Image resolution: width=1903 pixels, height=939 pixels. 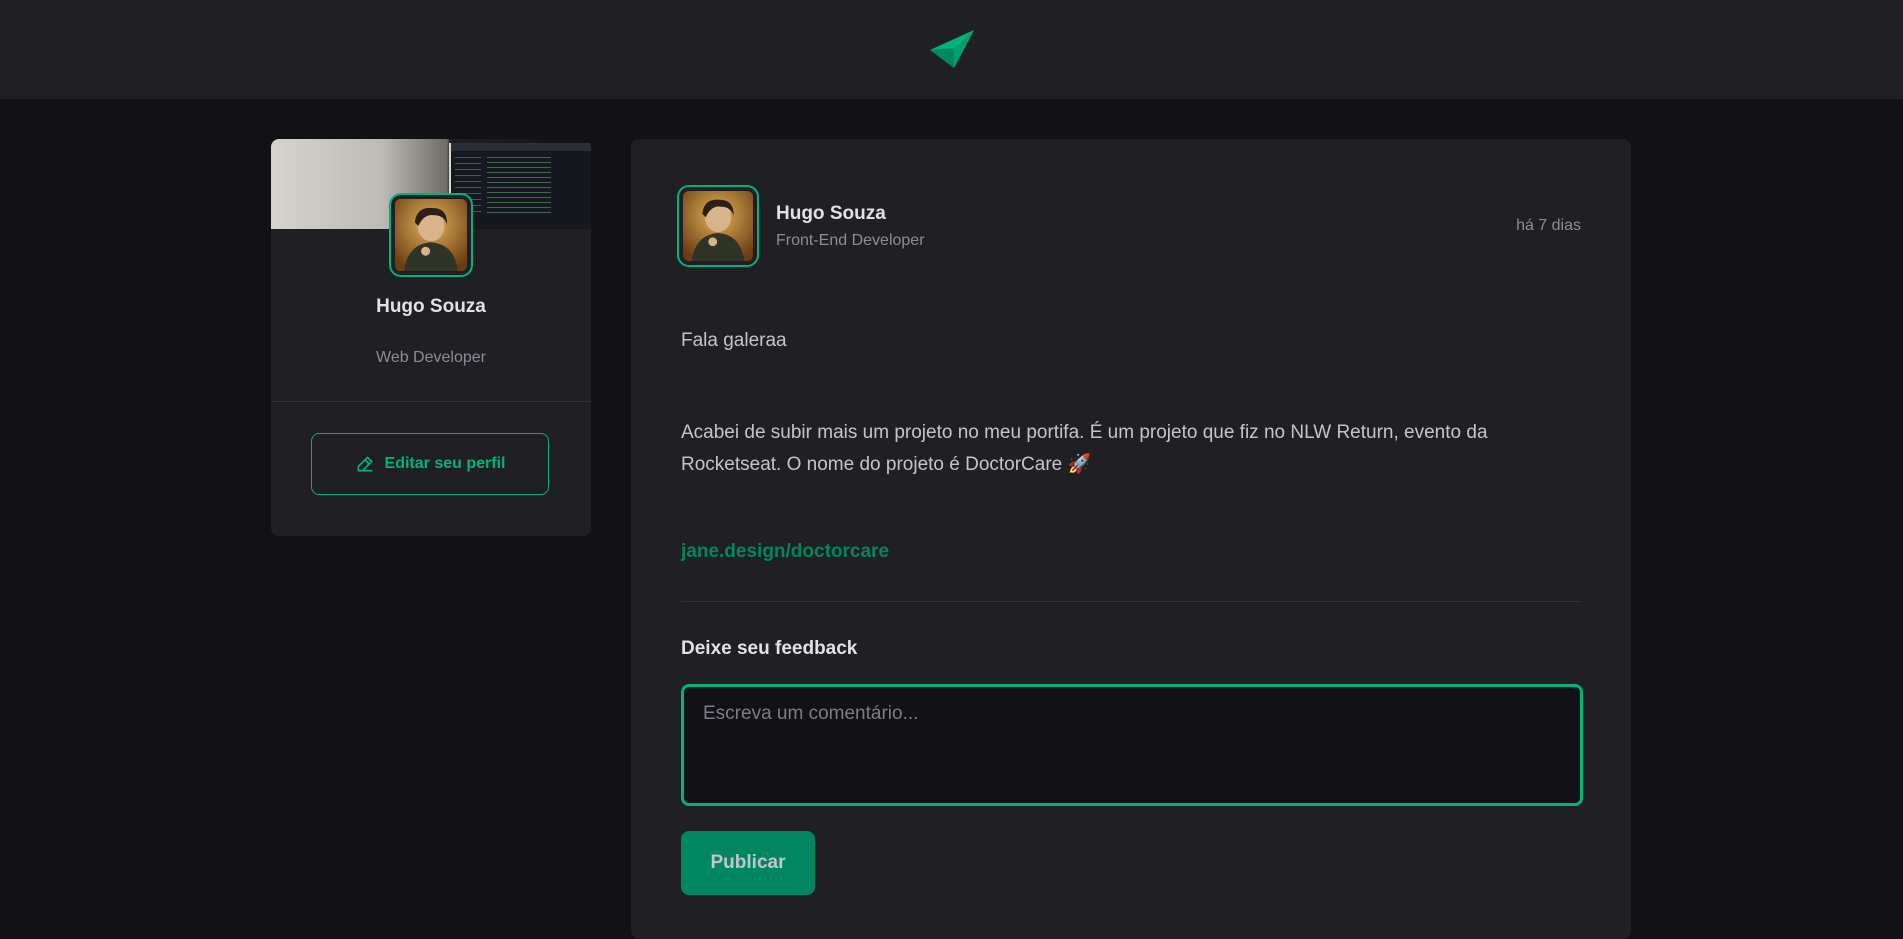 What do you see at coordinates (431, 235) in the screenshot?
I see `profile-avatar` at bounding box center [431, 235].